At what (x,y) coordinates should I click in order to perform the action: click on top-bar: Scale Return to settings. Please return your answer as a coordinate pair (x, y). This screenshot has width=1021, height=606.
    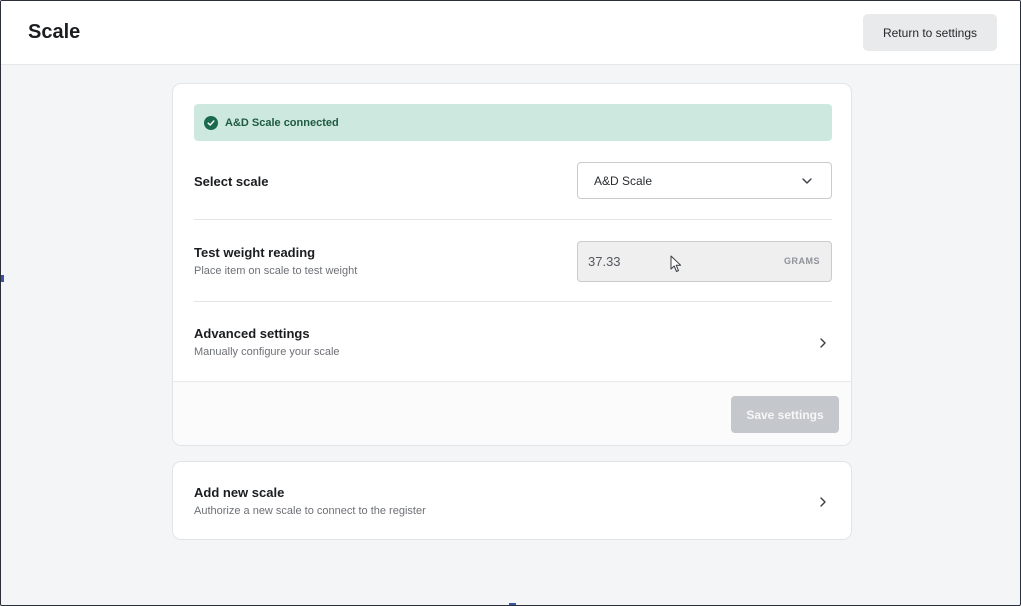
    Looking at the image, I should click on (510, 33).